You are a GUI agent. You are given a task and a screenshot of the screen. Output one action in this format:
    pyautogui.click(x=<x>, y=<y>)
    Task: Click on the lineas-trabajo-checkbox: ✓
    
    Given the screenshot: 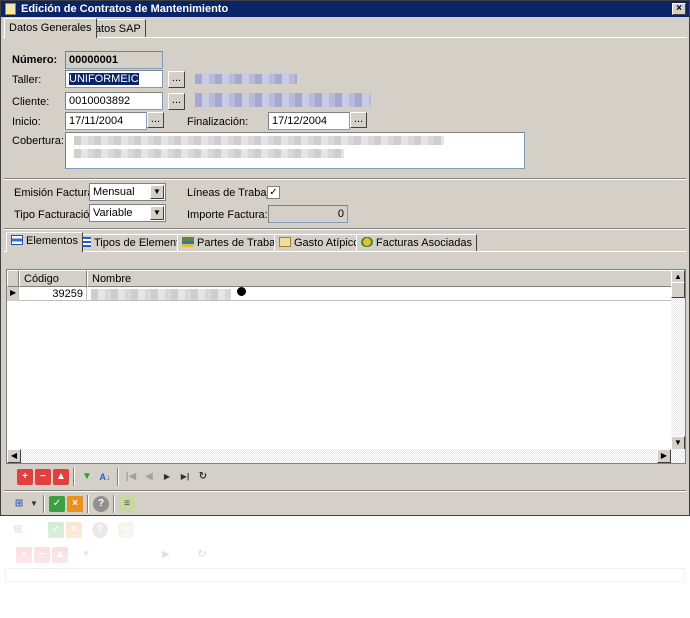 What is the action you would take?
    pyautogui.click(x=273, y=192)
    